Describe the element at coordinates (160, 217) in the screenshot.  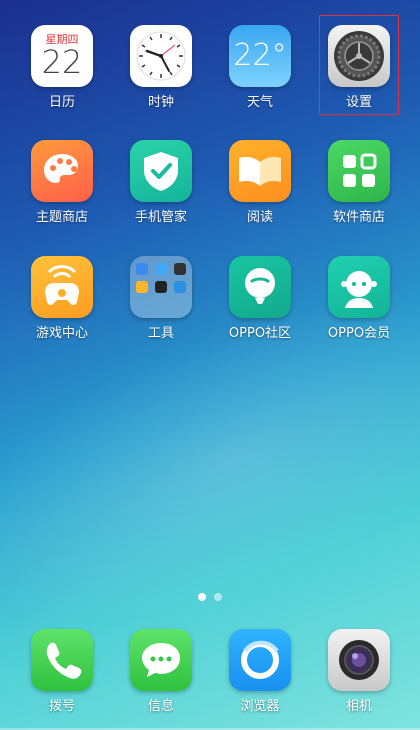
I see `app-label: 手机管家` at that location.